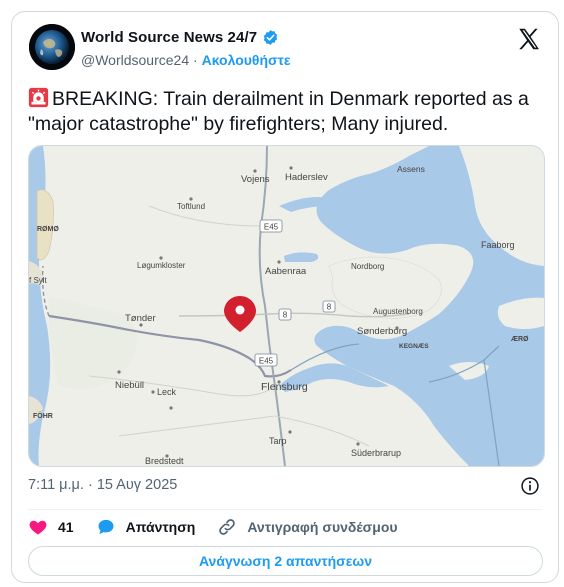  What do you see at coordinates (285, 561) in the screenshot?
I see `read-replies-button: Ανάγνωση 2 απαντήσεων` at bounding box center [285, 561].